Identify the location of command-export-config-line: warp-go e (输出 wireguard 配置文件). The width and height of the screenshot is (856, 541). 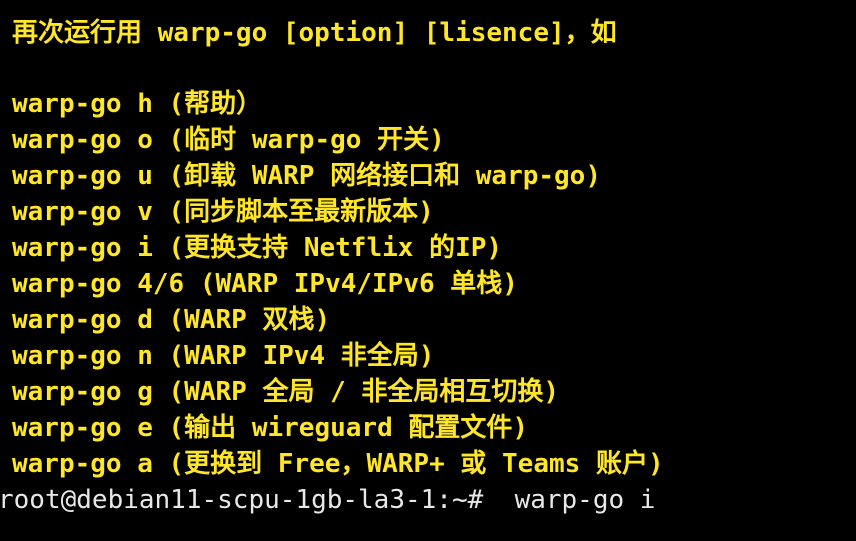
(270, 428).